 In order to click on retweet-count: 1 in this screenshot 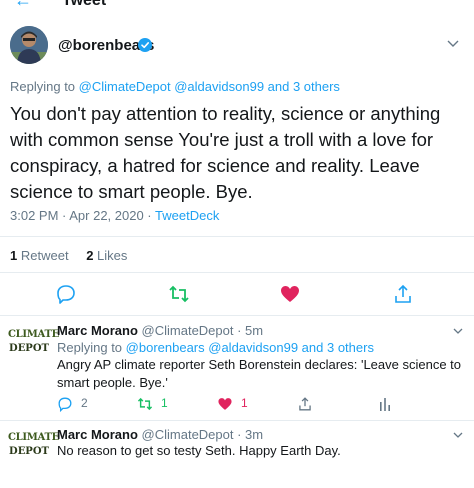, I will do `click(164, 403)`.